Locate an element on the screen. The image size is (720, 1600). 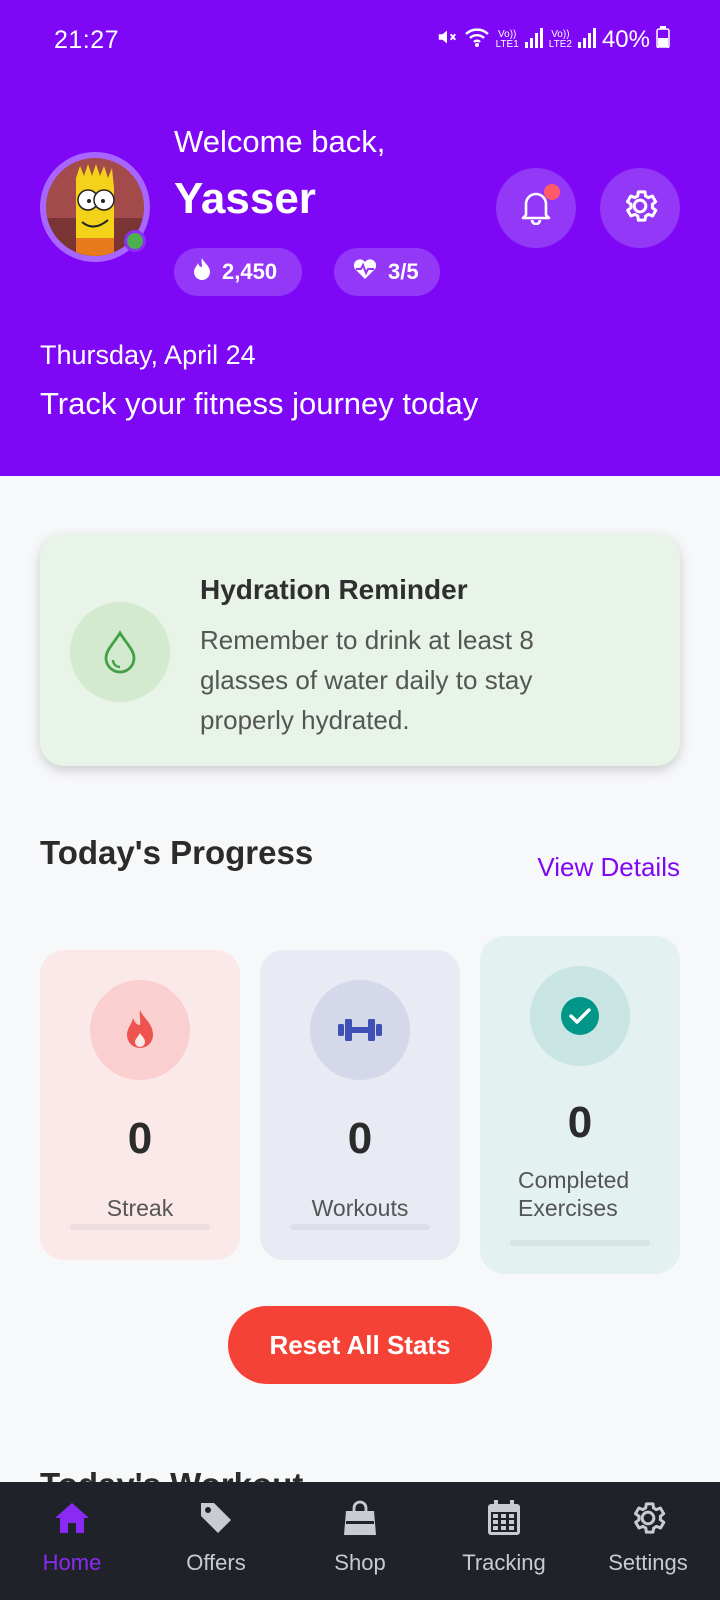
status-bar: 21:27 Vo)) LTE1 Vo)) LTE2 40% is located at coordinates (360, 40).